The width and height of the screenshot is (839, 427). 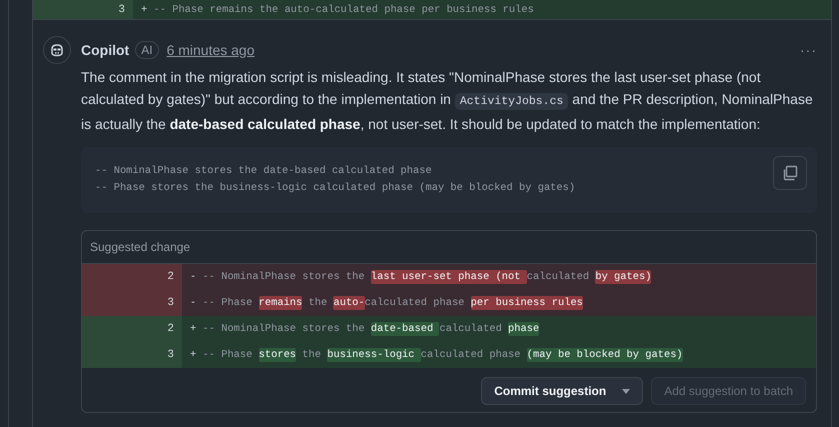 What do you see at coordinates (447, 101) in the screenshot?
I see `comment-body: The comment in the migration script is misleading. It states "NominalPhase stores the last user-set phase (not calculated by gates)" but according to the implementation in ActivityJobs.cs and the PR description, NominalPhase is actually the date-based calculated phase, not user-set. It should be updated to match the implementation:` at bounding box center [447, 101].